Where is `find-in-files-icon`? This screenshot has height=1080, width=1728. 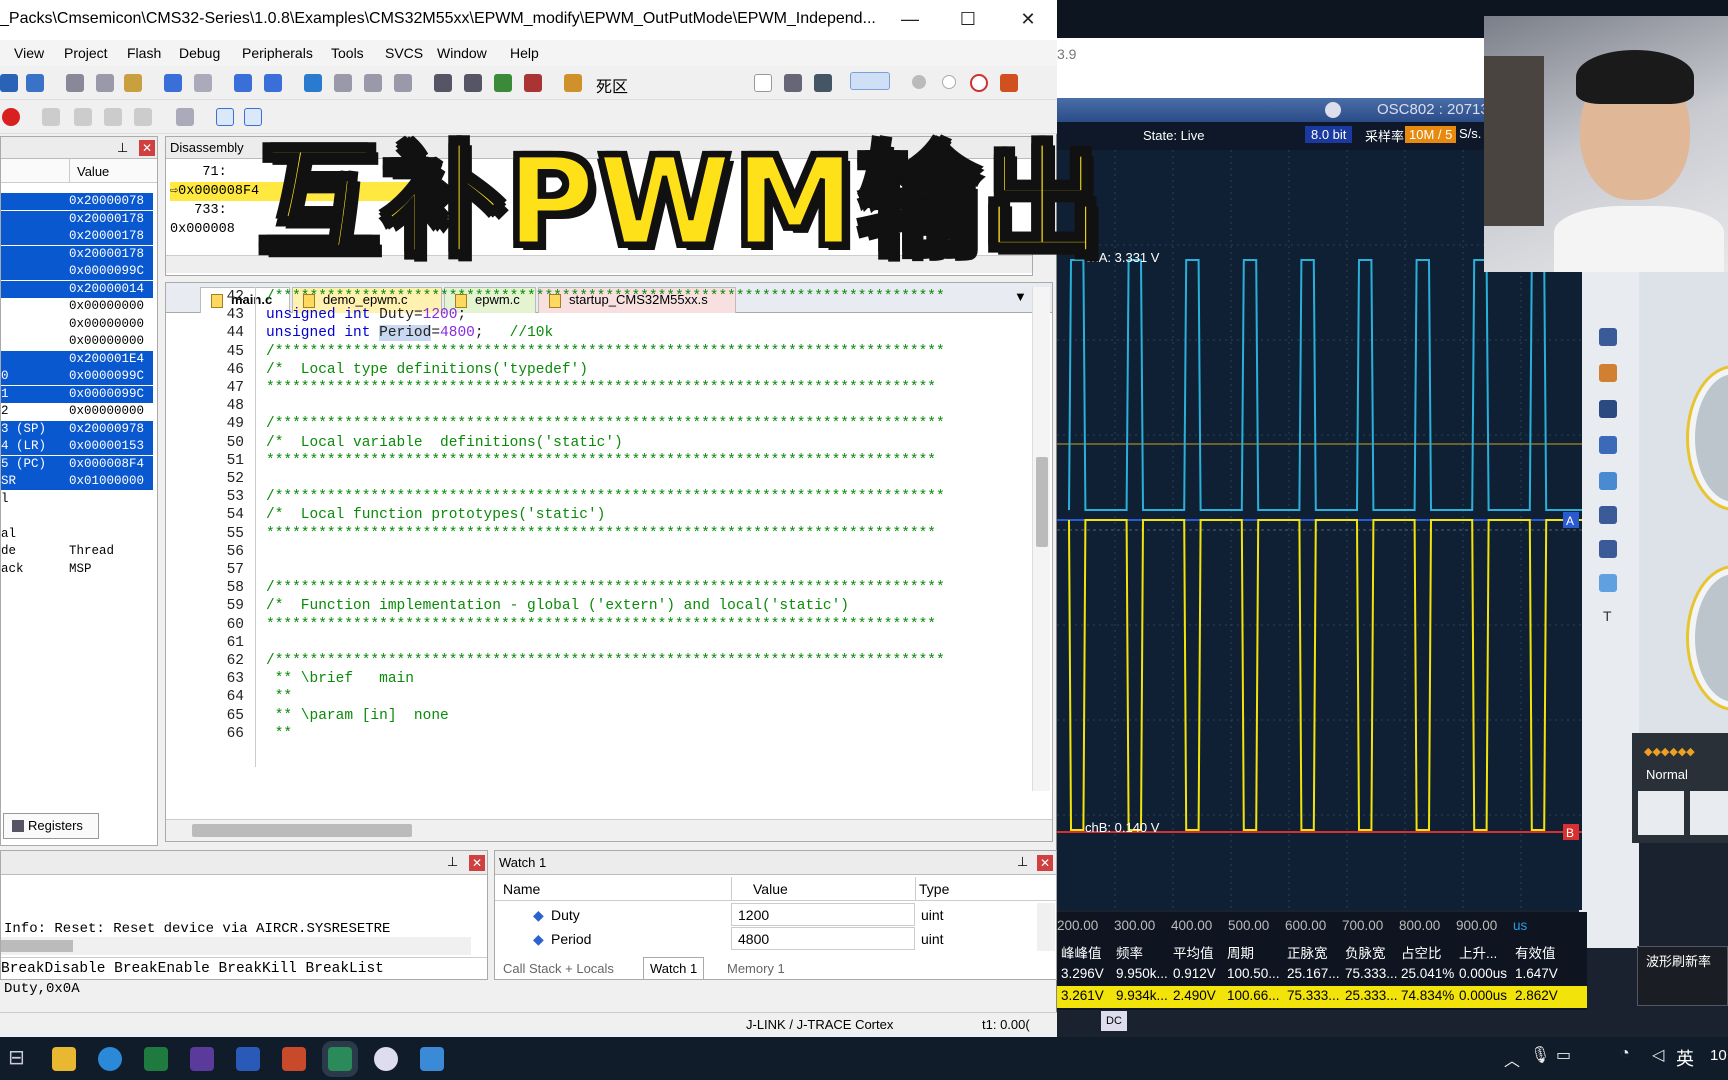
find-in-files-icon is located at coordinates (573, 83).